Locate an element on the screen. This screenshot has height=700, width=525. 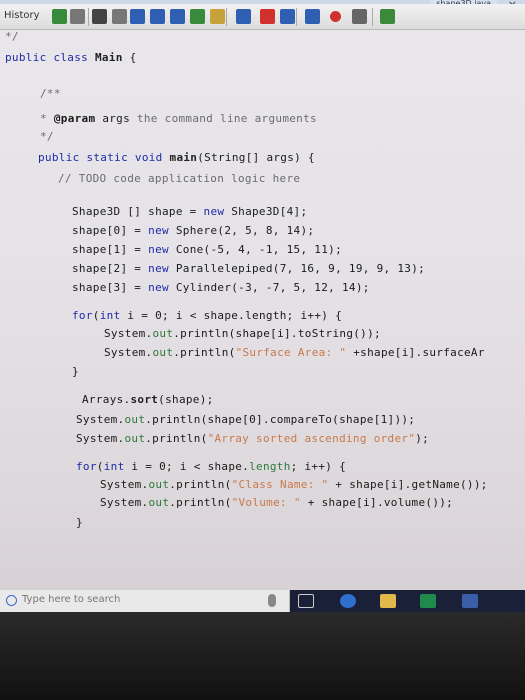
code-token: public class is located at coordinates (50, 57).